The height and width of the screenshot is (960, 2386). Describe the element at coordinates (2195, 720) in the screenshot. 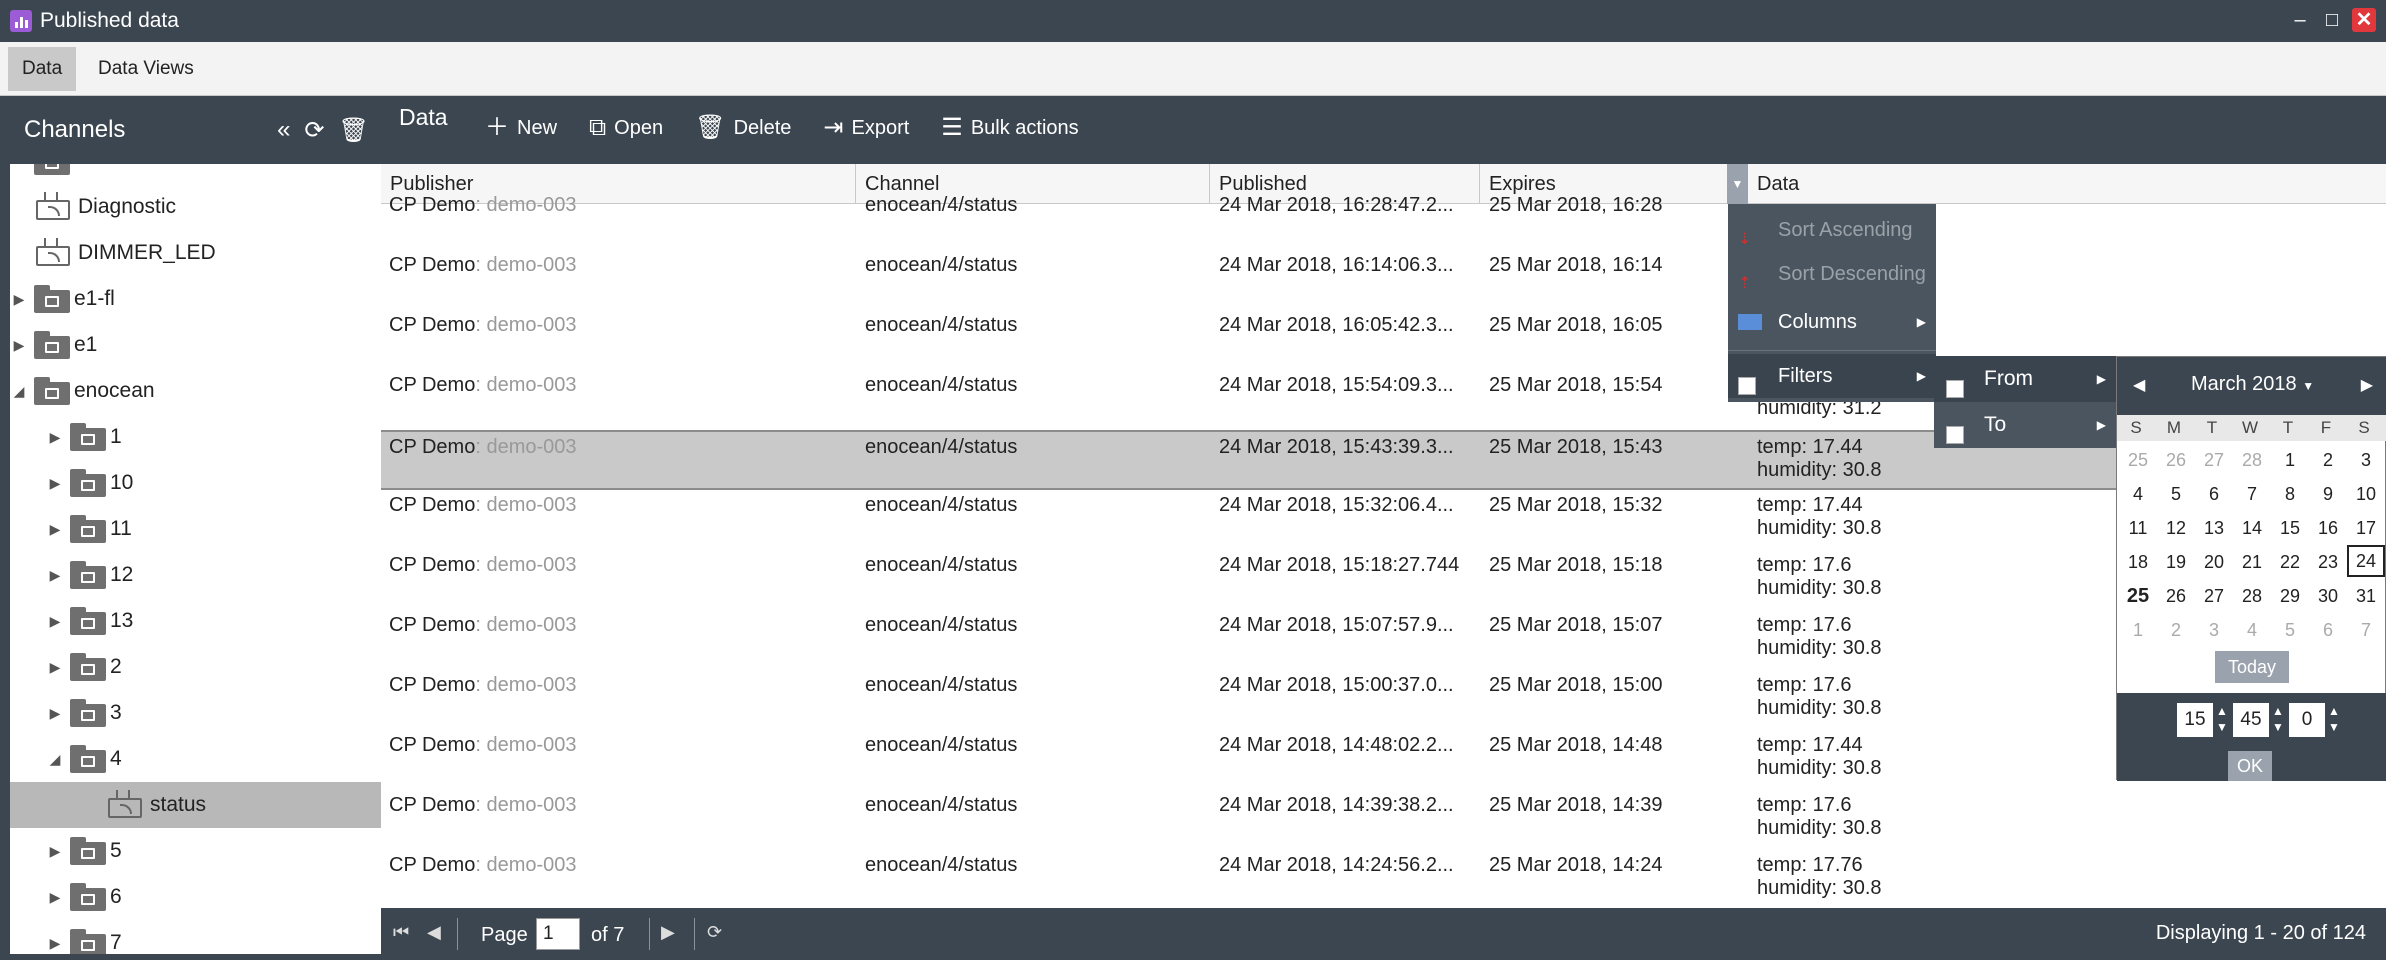

I see `hour-field: 15` at that location.